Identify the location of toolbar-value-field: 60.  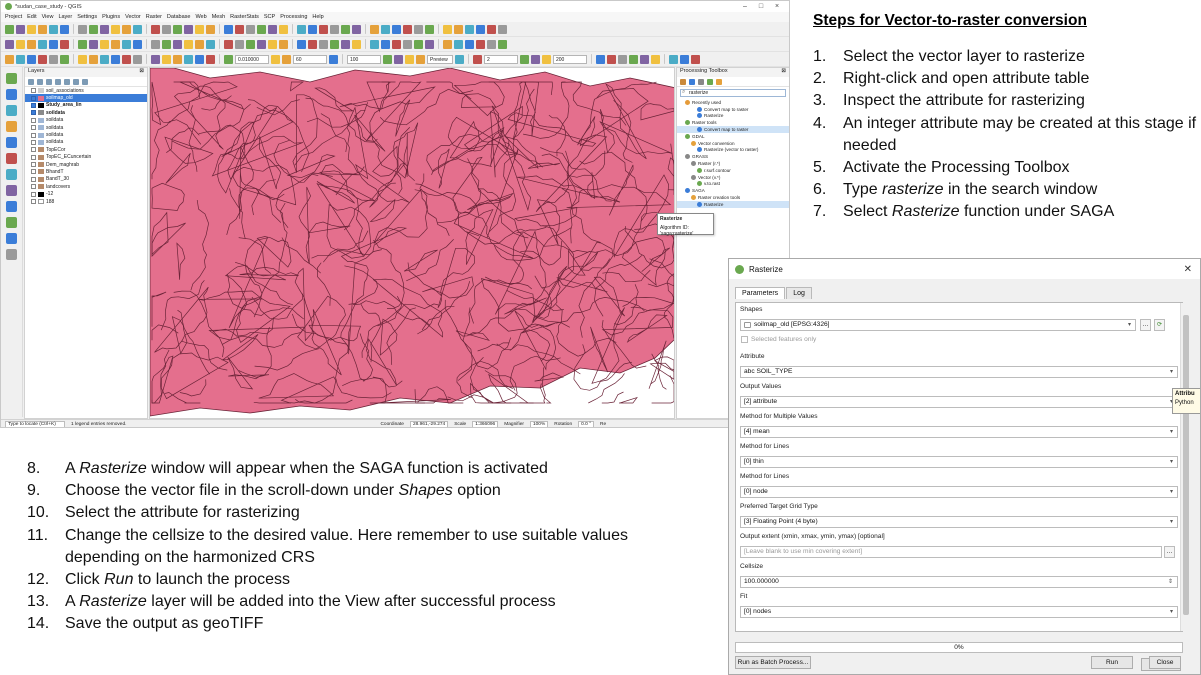
(310, 59).